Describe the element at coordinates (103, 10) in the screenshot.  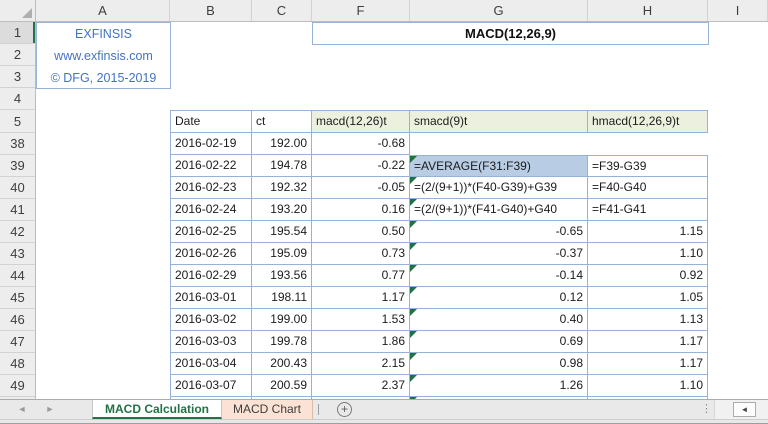
I see `column-header-A: A` at that location.